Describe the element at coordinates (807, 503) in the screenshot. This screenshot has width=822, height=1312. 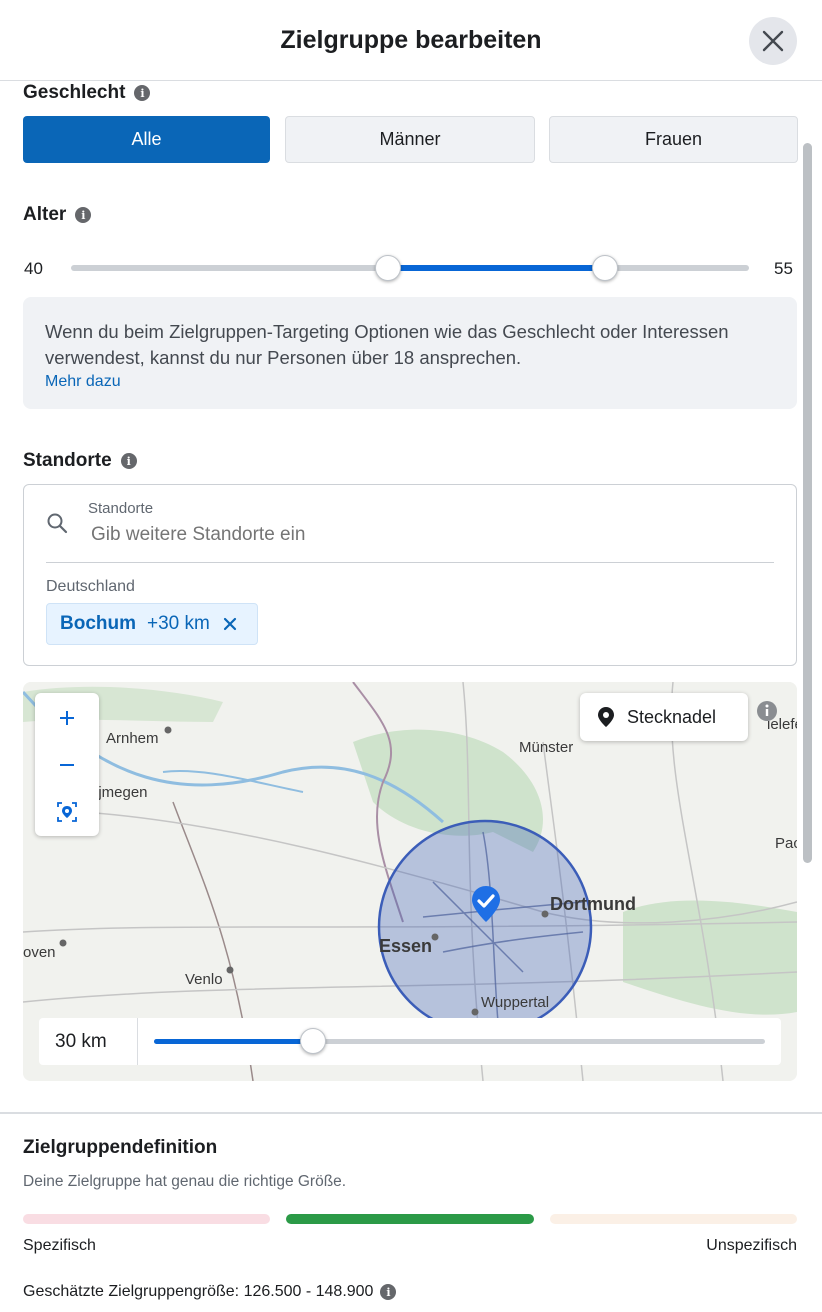
I see `scrollbar` at that location.